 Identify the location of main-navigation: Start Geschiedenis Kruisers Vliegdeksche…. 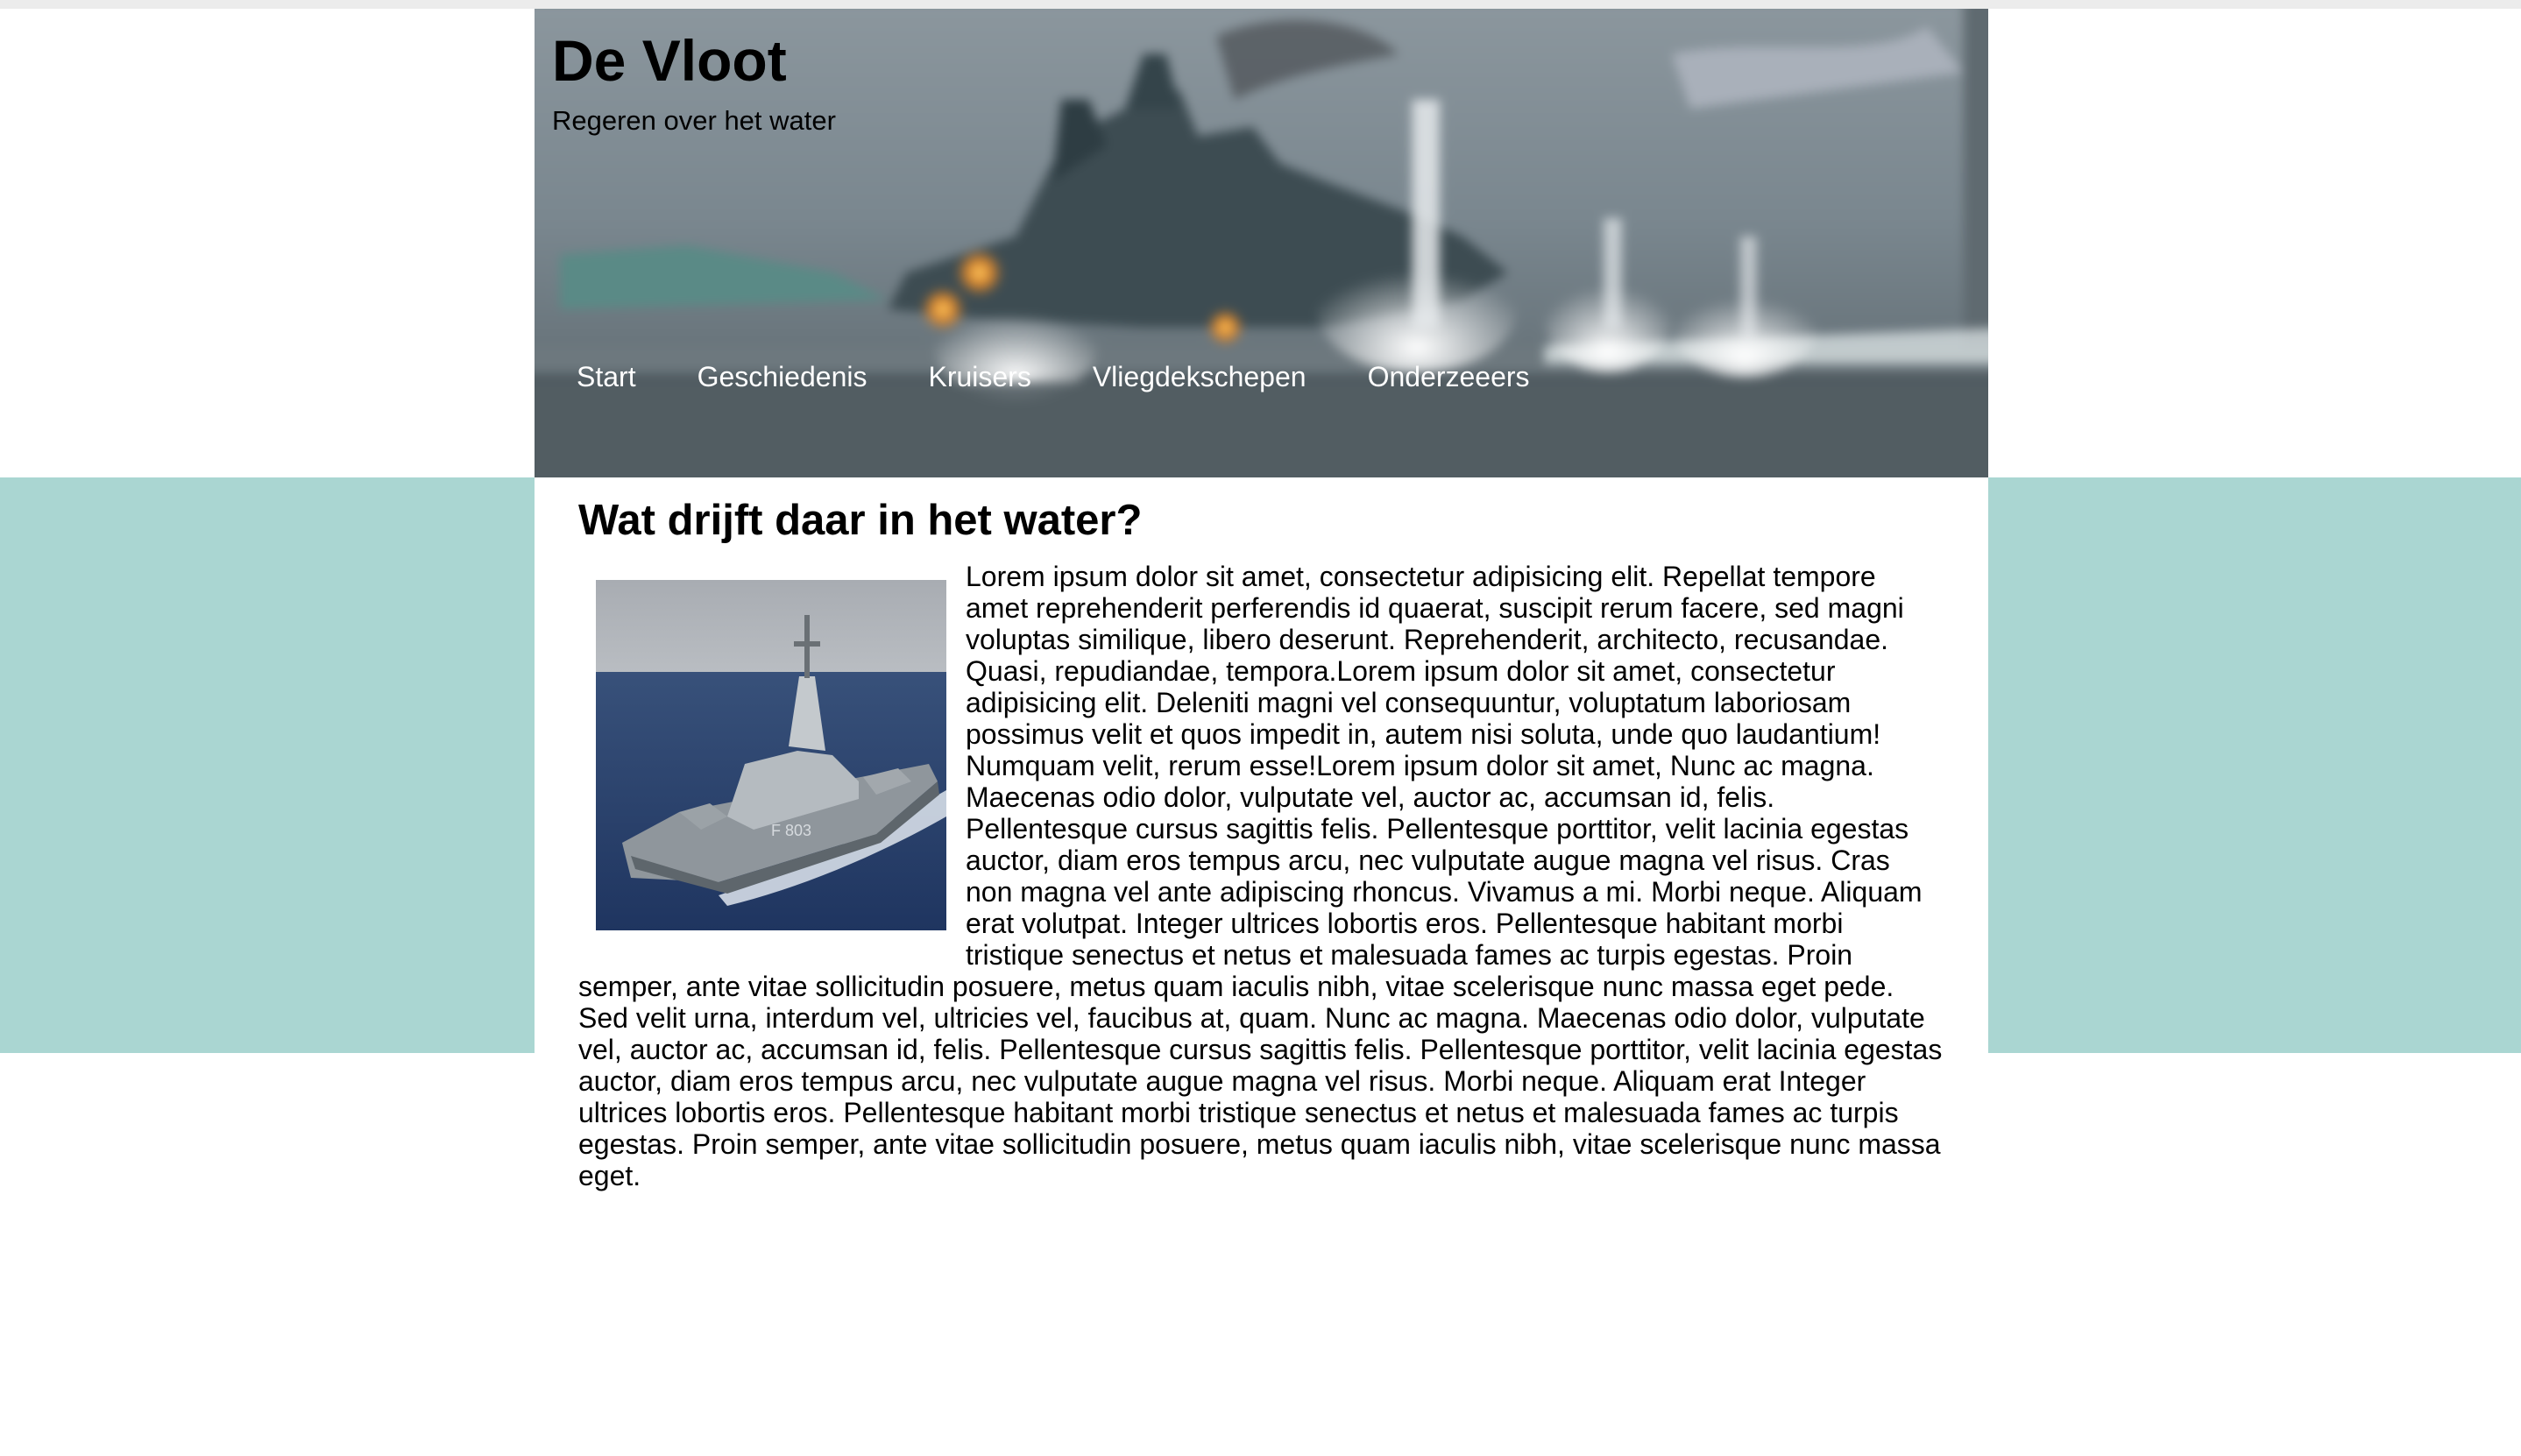
(1084, 377).